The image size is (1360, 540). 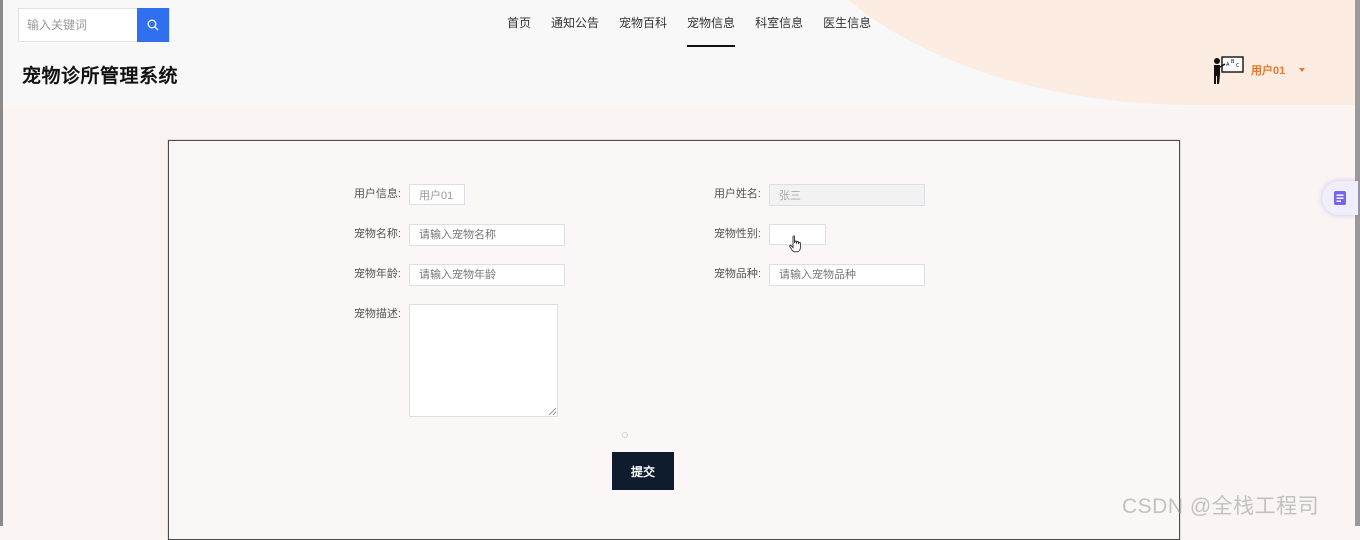 What do you see at coordinates (1233, 62) in the screenshot?
I see `svg-text: B` at bounding box center [1233, 62].